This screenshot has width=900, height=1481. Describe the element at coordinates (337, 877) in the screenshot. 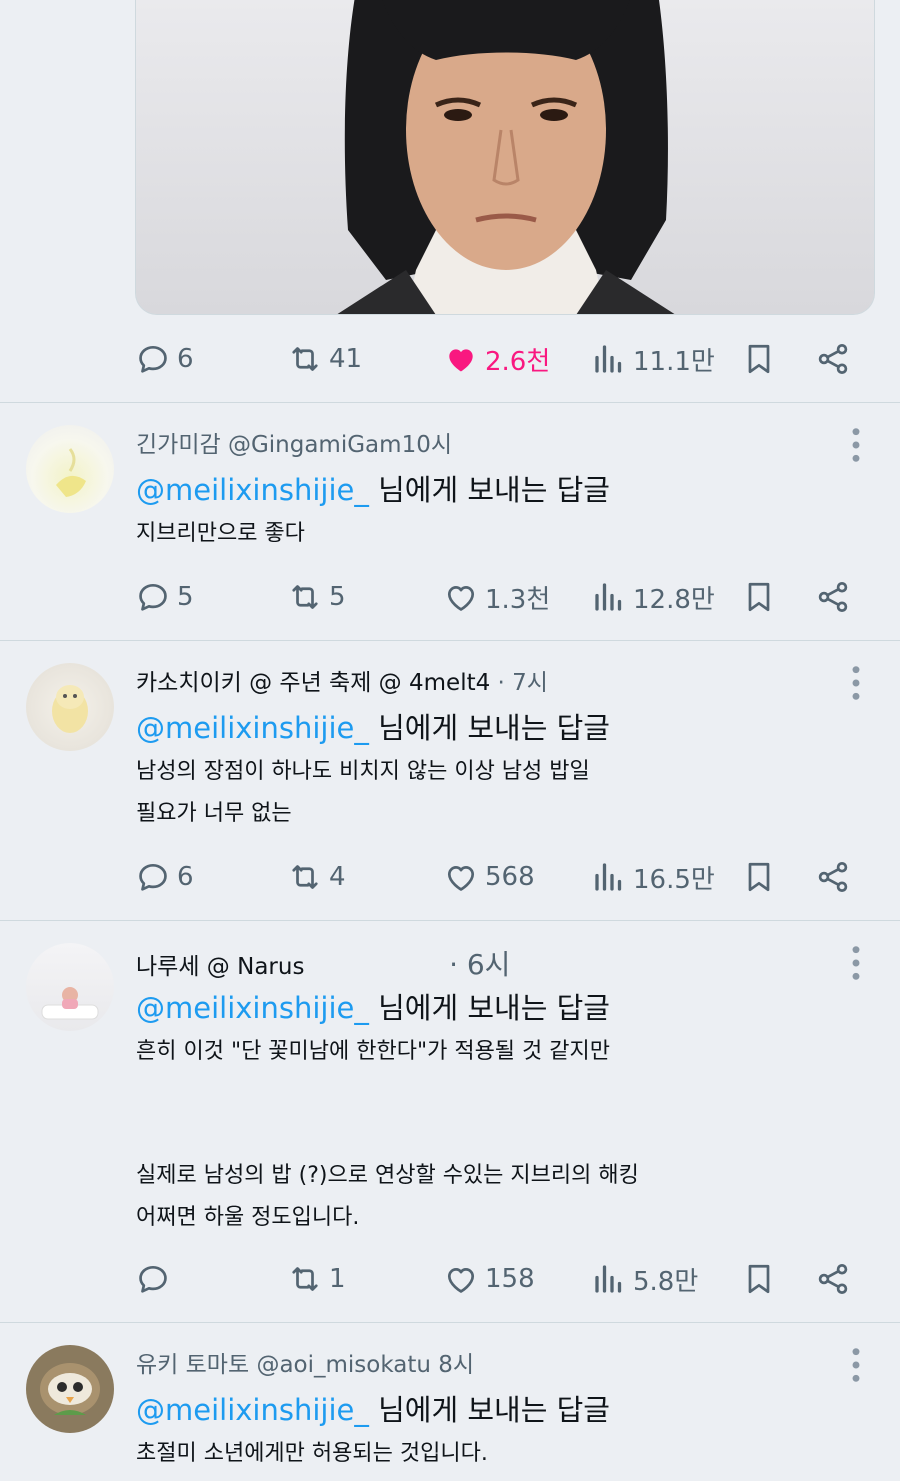

I see `retweet-count: 4` at that location.